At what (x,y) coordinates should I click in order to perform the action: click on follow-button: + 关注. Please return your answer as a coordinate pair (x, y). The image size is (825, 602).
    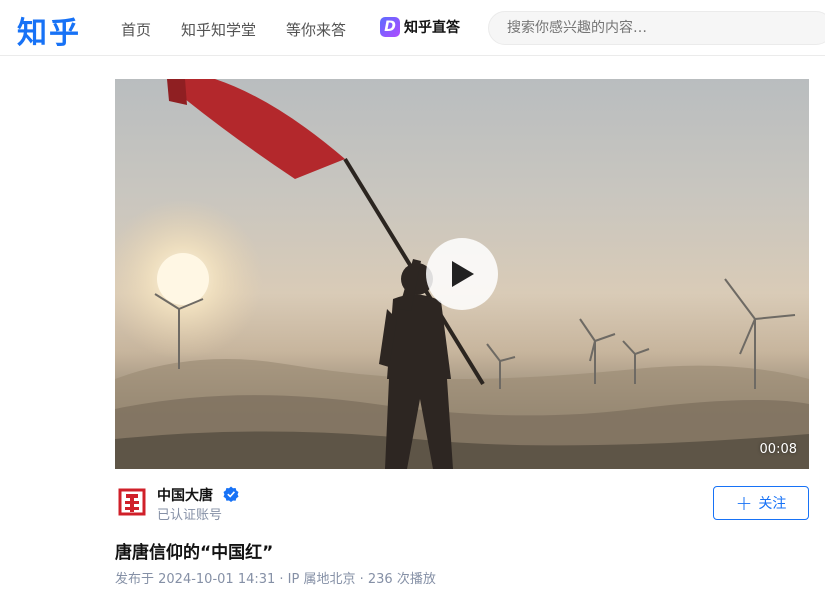
    Looking at the image, I should click on (761, 503).